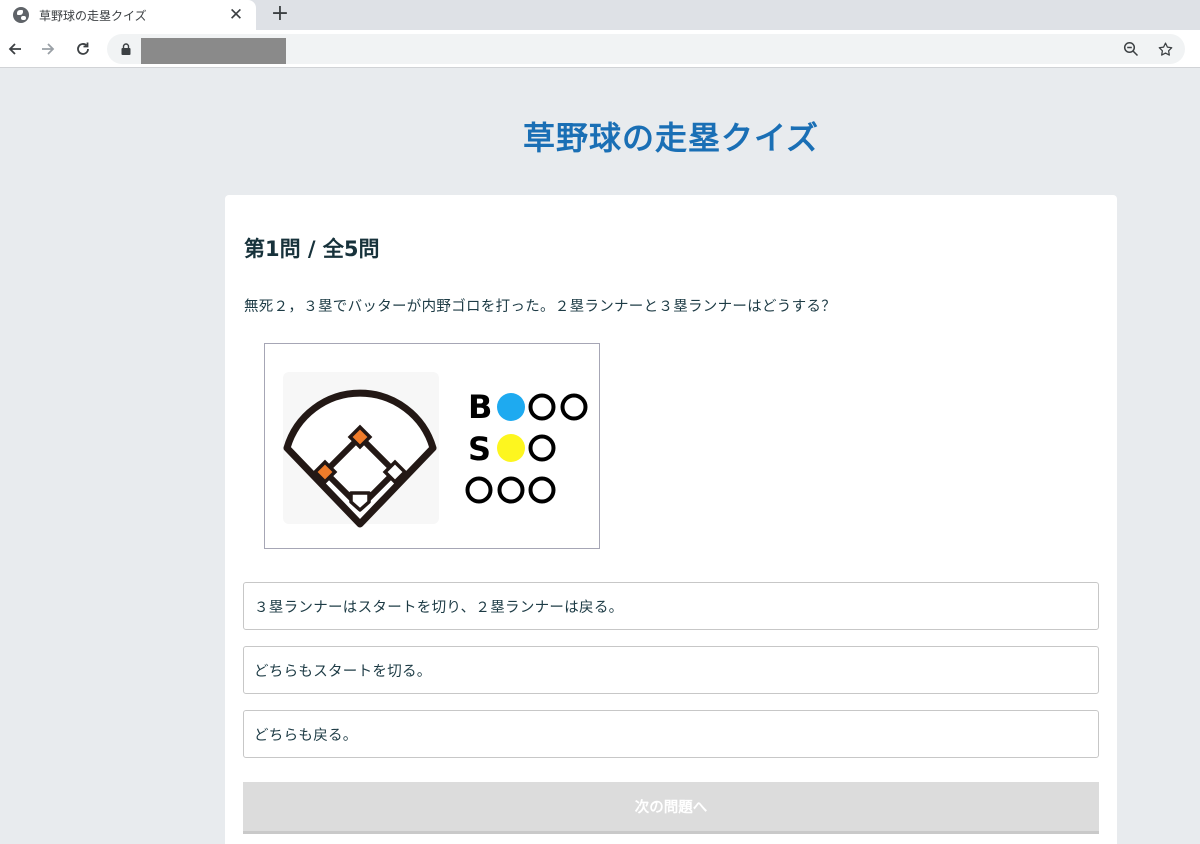 This screenshot has width=1200, height=844. I want to click on answer-option: どちらも戻る。, so click(671, 734).